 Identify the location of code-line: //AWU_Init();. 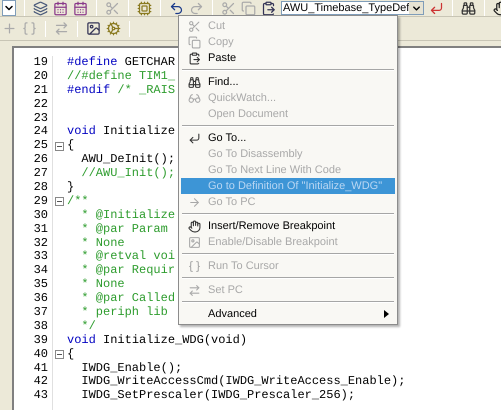
(128, 174).